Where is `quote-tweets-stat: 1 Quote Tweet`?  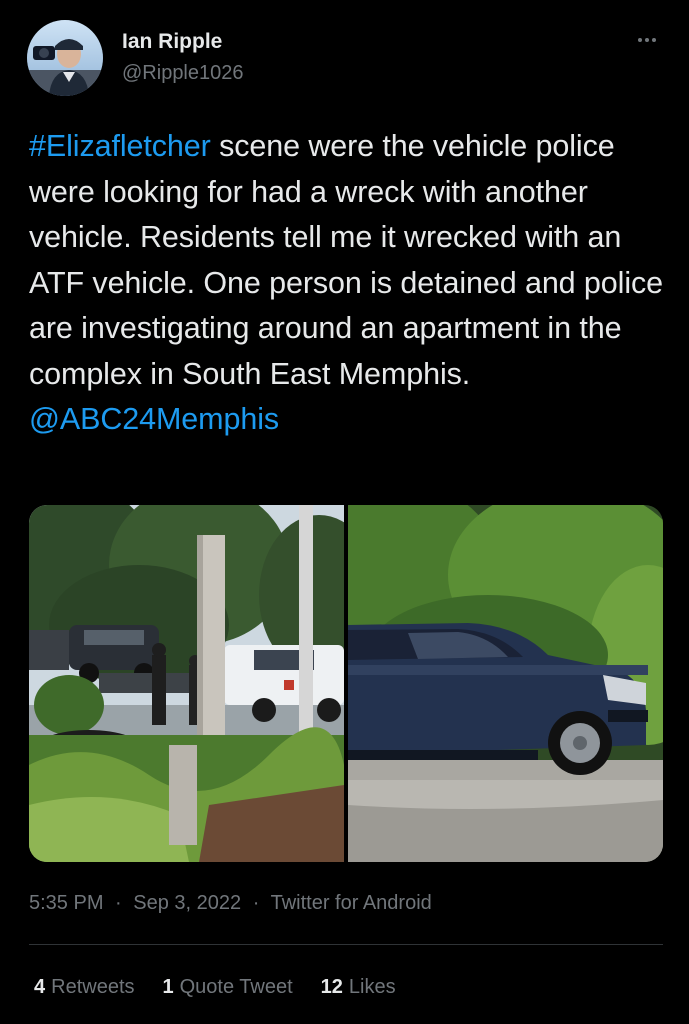
quote-tweets-stat: 1 Quote Tweet is located at coordinates (228, 987).